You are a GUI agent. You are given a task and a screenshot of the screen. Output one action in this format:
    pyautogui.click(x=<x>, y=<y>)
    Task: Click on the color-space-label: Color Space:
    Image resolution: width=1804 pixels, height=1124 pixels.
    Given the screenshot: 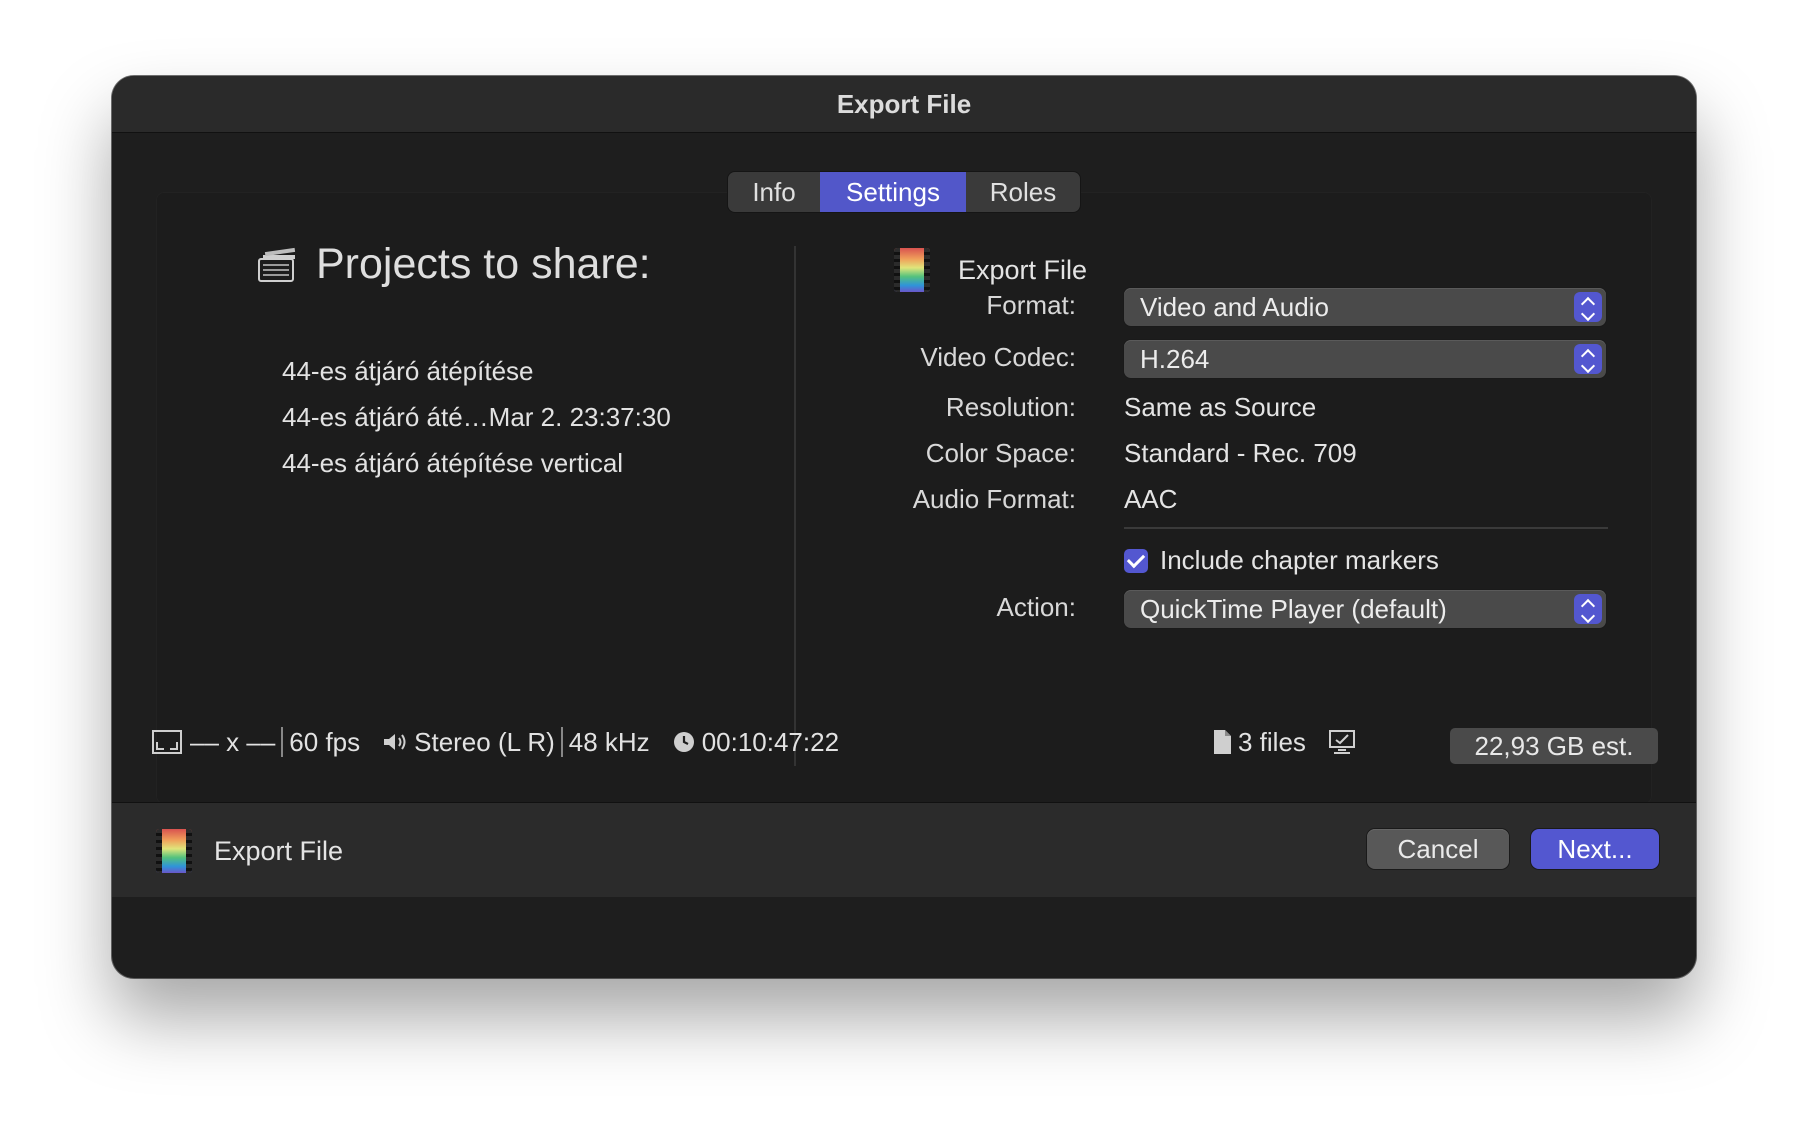 What is the action you would take?
    pyautogui.click(x=1000, y=453)
    